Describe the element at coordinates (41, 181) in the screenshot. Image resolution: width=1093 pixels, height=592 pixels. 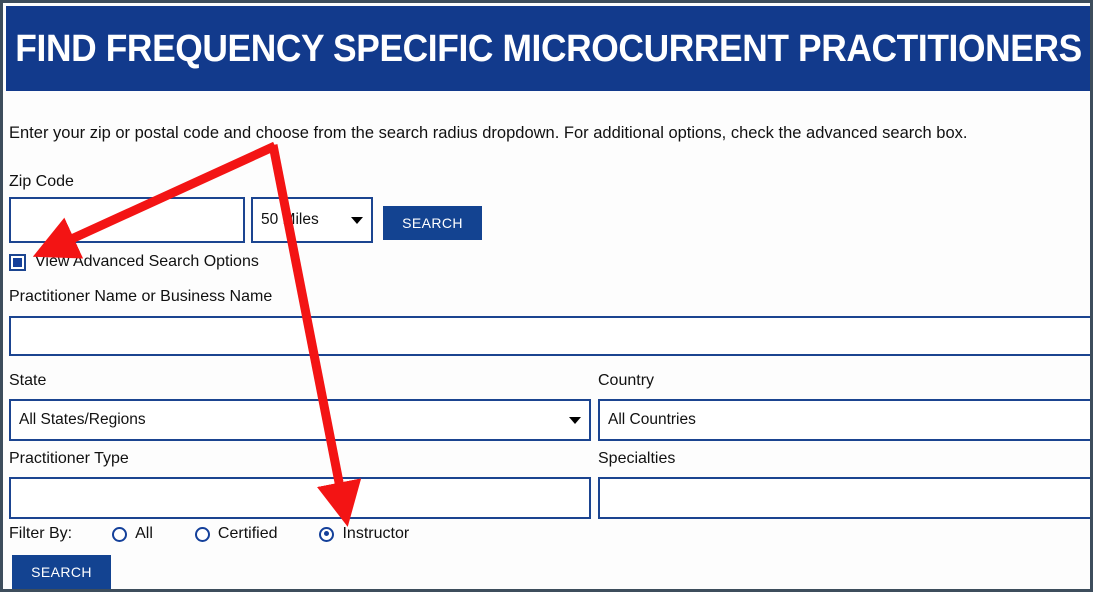
I see `zip-code-label: Zip Code` at that location.